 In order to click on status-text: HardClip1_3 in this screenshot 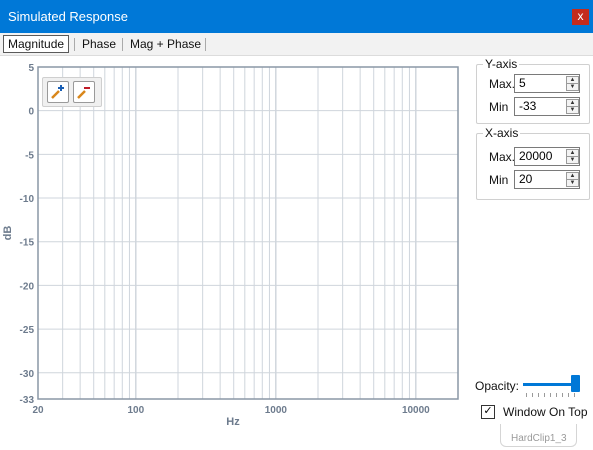, I will do `click(539, 438)`.